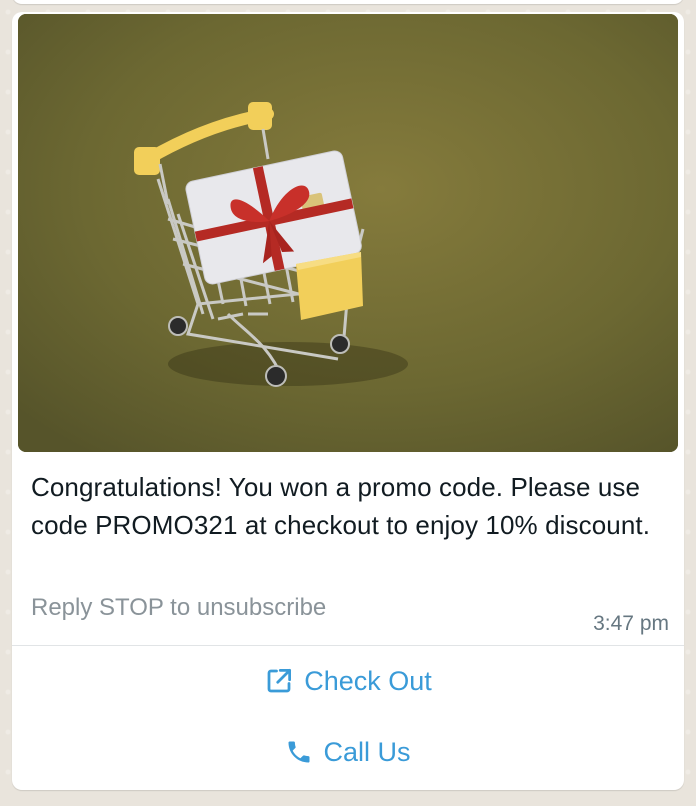 The image size is (696, 806). What do you see at coordinates (367, 751) in the screenshot?
I see `call-us-label: Call Us` at bounding box center [367, 751].